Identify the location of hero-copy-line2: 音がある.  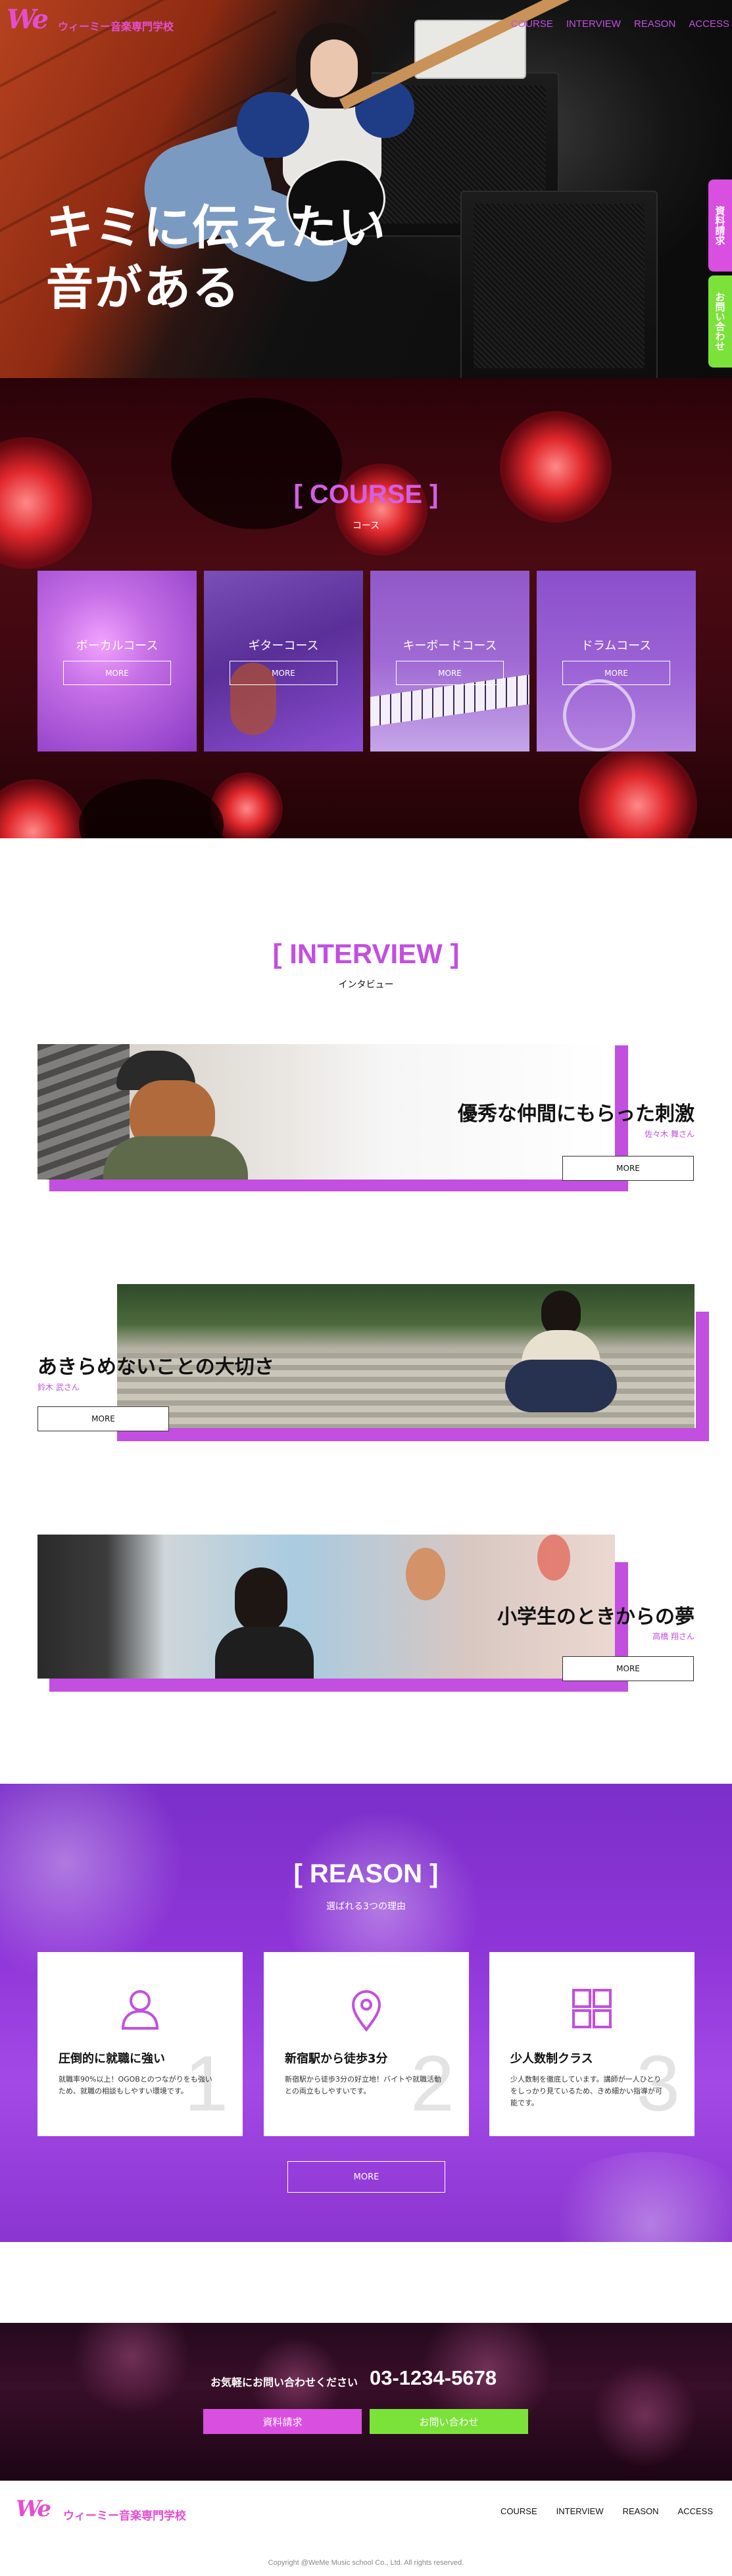
(143, 288).